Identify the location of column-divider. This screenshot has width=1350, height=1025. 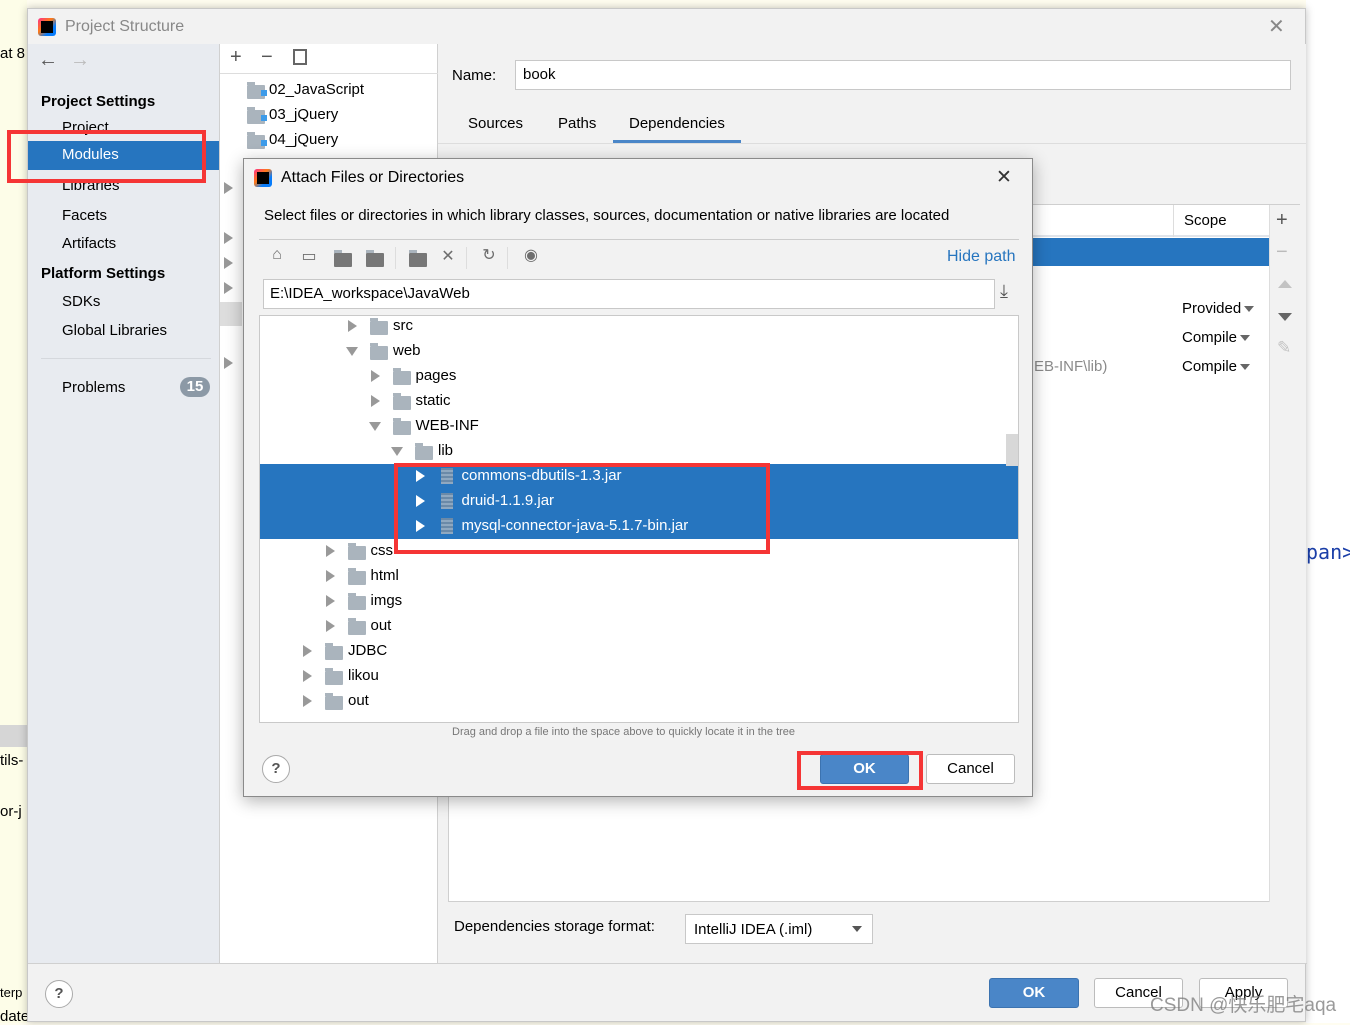
(1173, 221).